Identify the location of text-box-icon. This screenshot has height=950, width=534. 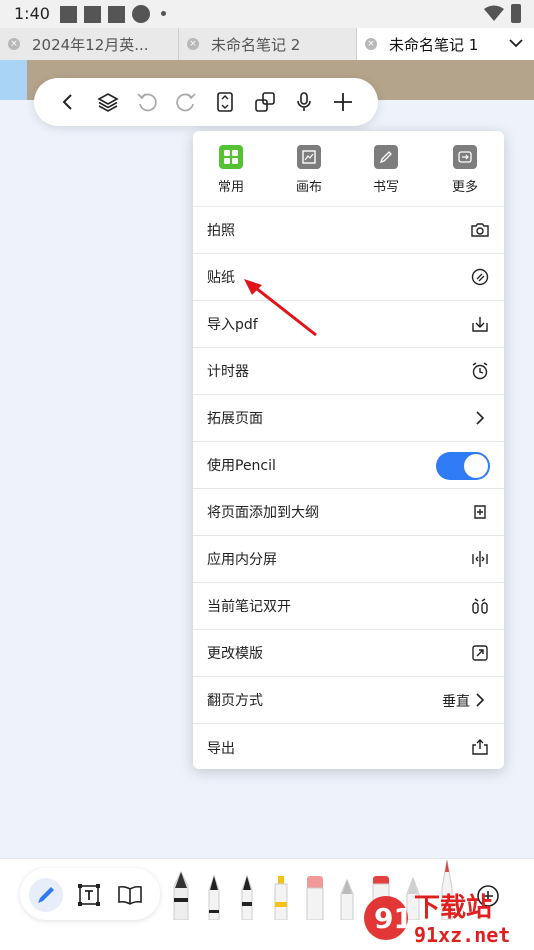
(89, 895).